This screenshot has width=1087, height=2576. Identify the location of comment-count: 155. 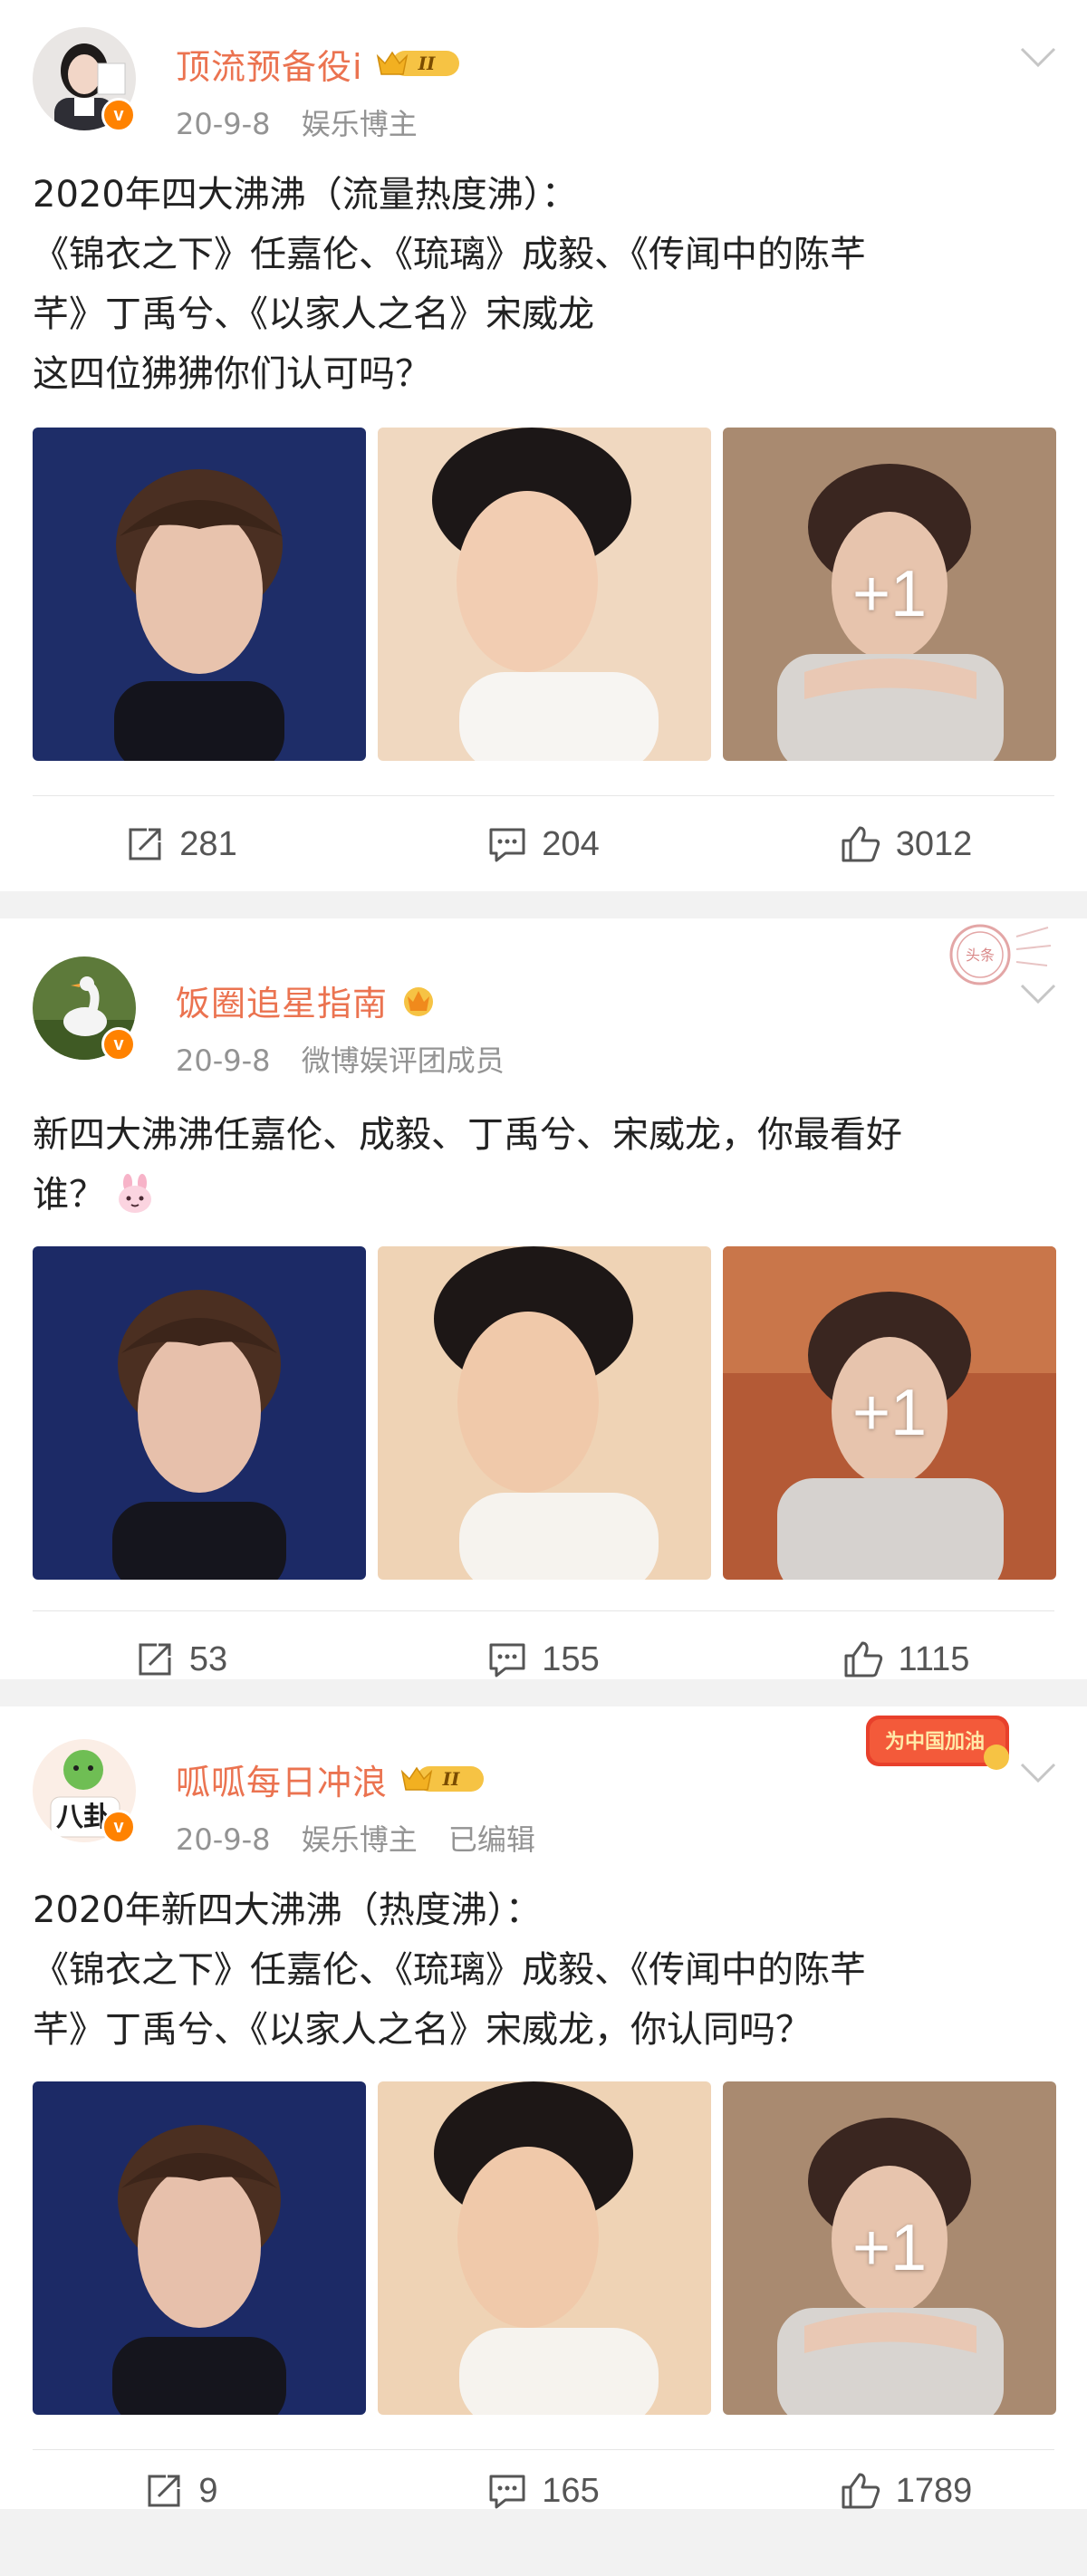
(571, 1658).